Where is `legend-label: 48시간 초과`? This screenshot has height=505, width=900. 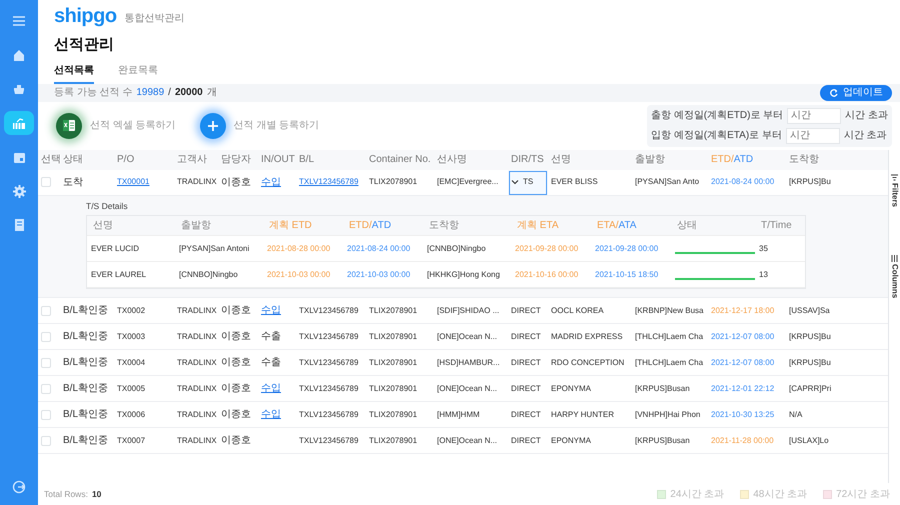
legend-label: 48시간 초과 is located at coordinates (780, 495).